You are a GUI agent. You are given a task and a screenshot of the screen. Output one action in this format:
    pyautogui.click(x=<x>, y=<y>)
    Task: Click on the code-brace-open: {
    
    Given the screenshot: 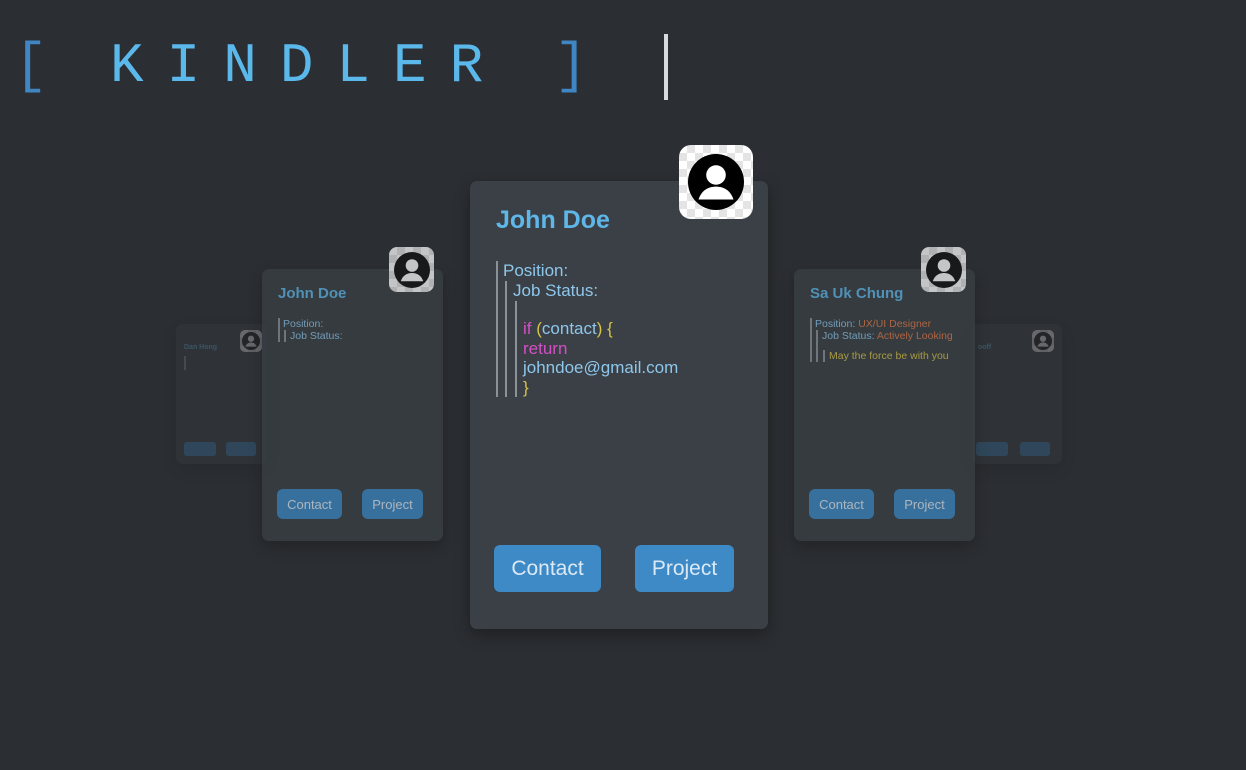 What is the action you would take?
    pyautogui.click(x=610, y=328)
    